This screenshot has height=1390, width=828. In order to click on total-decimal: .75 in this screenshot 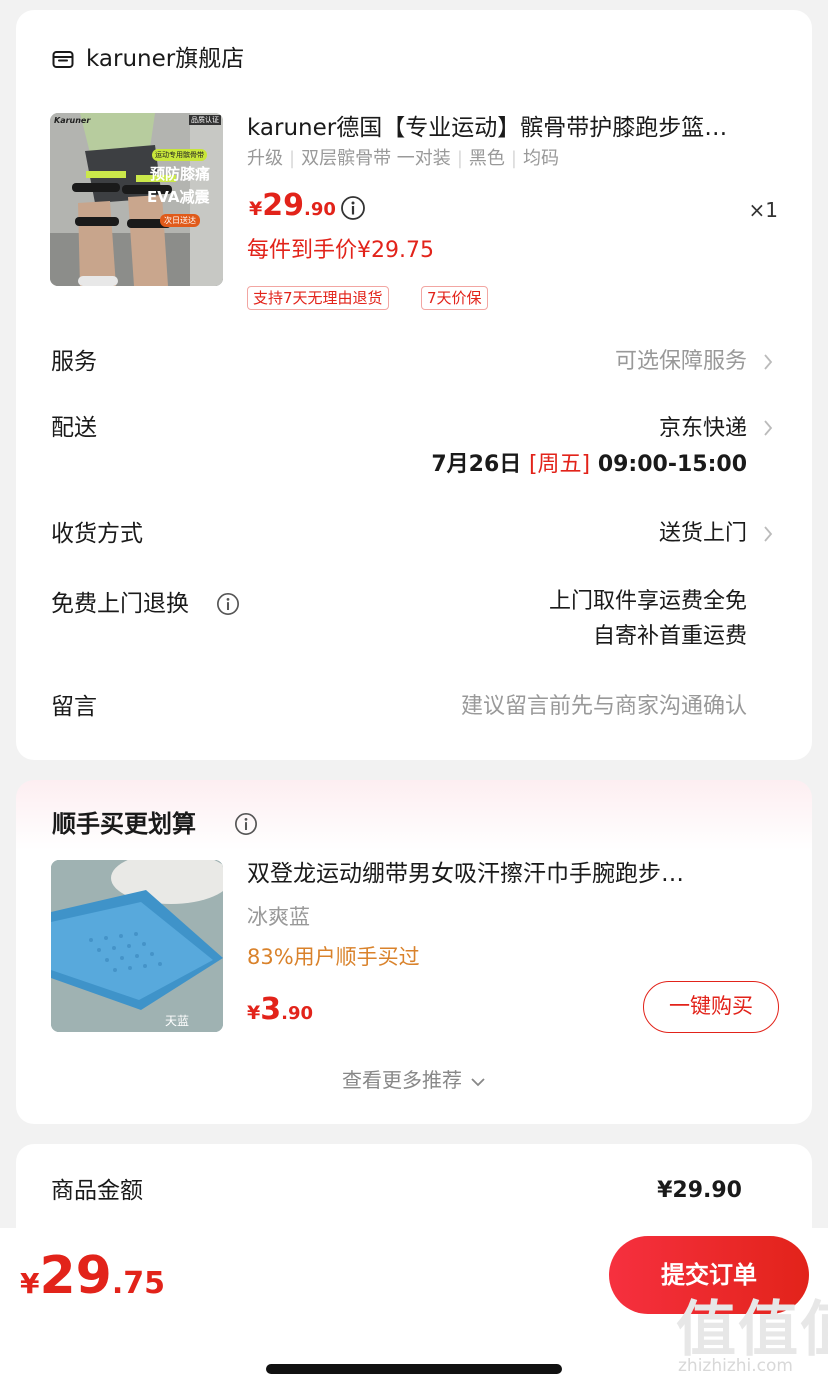, I will do `click(138, 1283)`.